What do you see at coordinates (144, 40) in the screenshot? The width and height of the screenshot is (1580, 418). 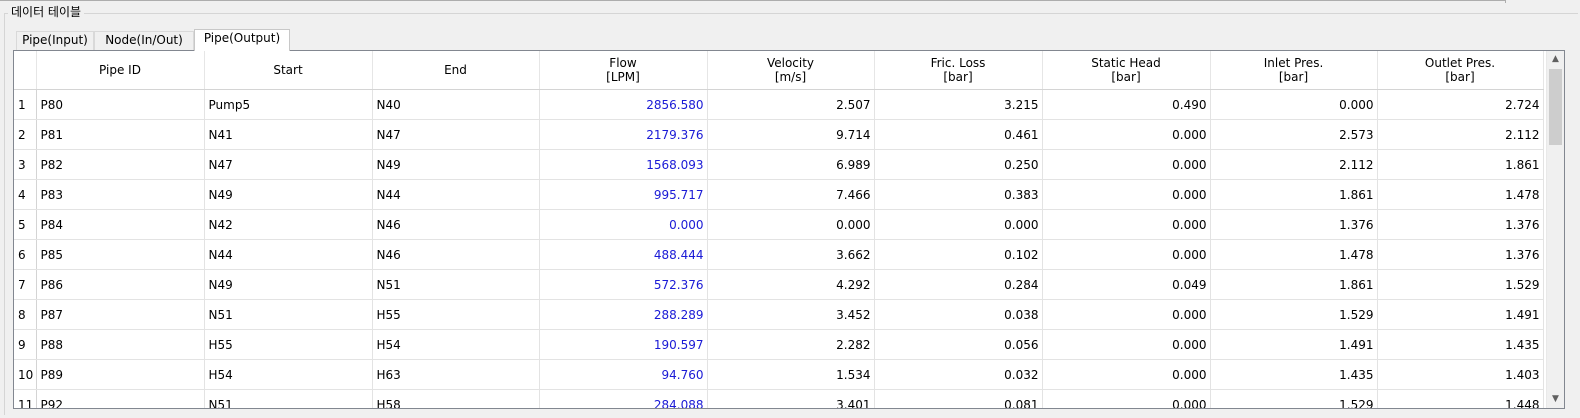 I see `tab-node-in-out: Node(In/Out)` at bounding box center [144, 40].